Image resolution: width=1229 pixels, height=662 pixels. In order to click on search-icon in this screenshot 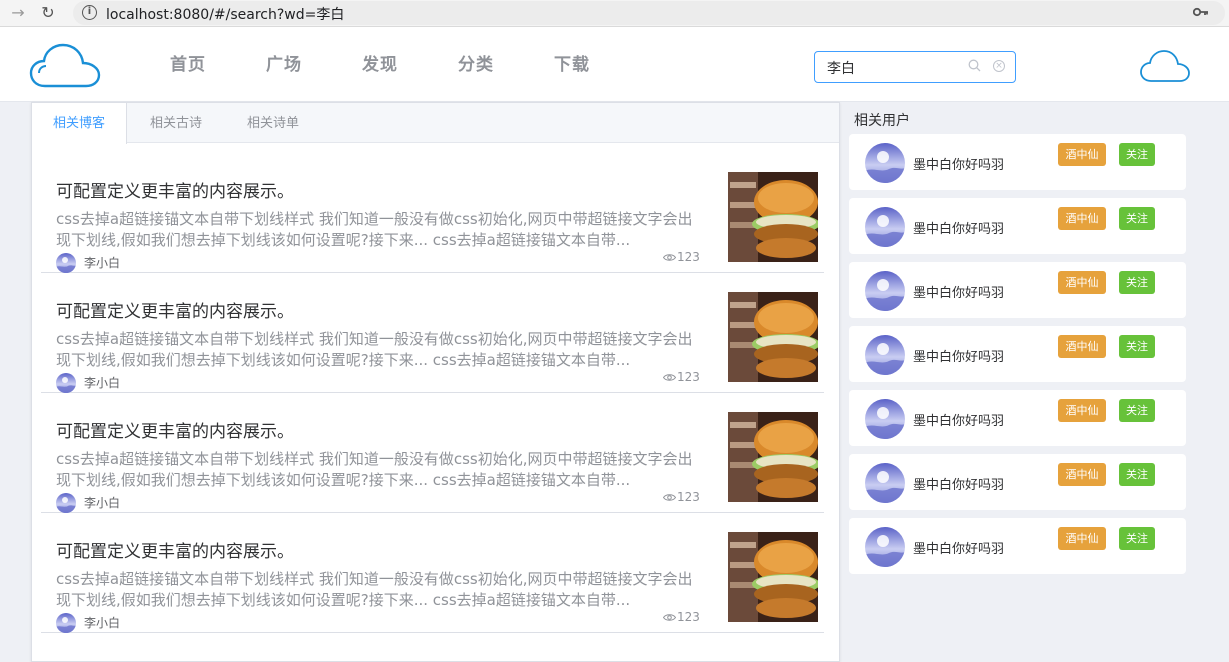, I will do `click(974, 65)`.